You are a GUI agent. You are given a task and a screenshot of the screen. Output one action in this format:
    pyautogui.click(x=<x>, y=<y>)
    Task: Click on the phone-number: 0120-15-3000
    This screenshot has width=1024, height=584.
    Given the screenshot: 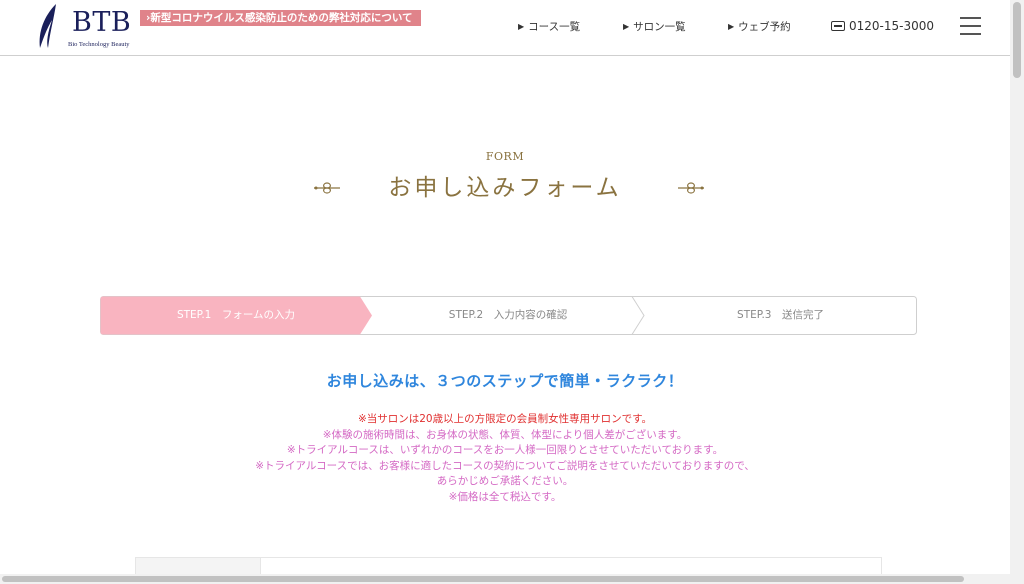 What is the action you would take?
    pyautogui.click(x=892, y=26)
    